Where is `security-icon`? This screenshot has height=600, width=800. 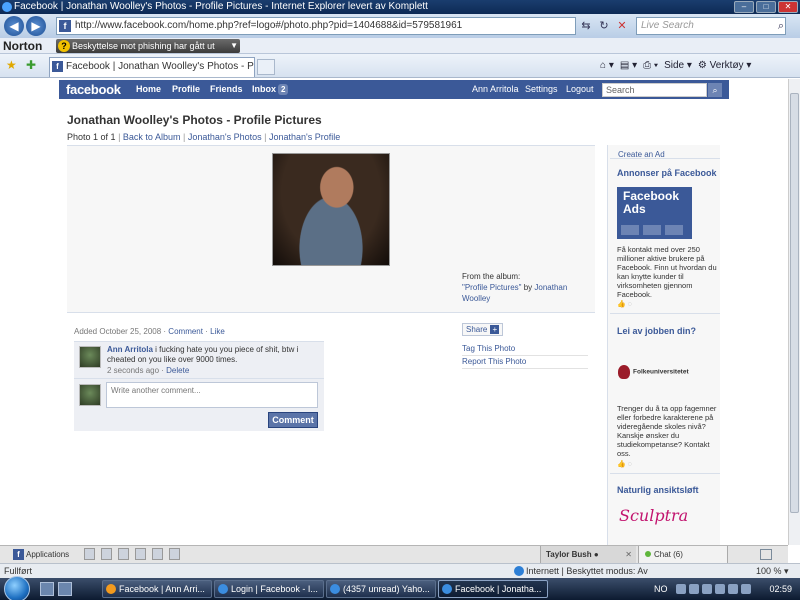 security-icon is located at coordinates (694, 589).